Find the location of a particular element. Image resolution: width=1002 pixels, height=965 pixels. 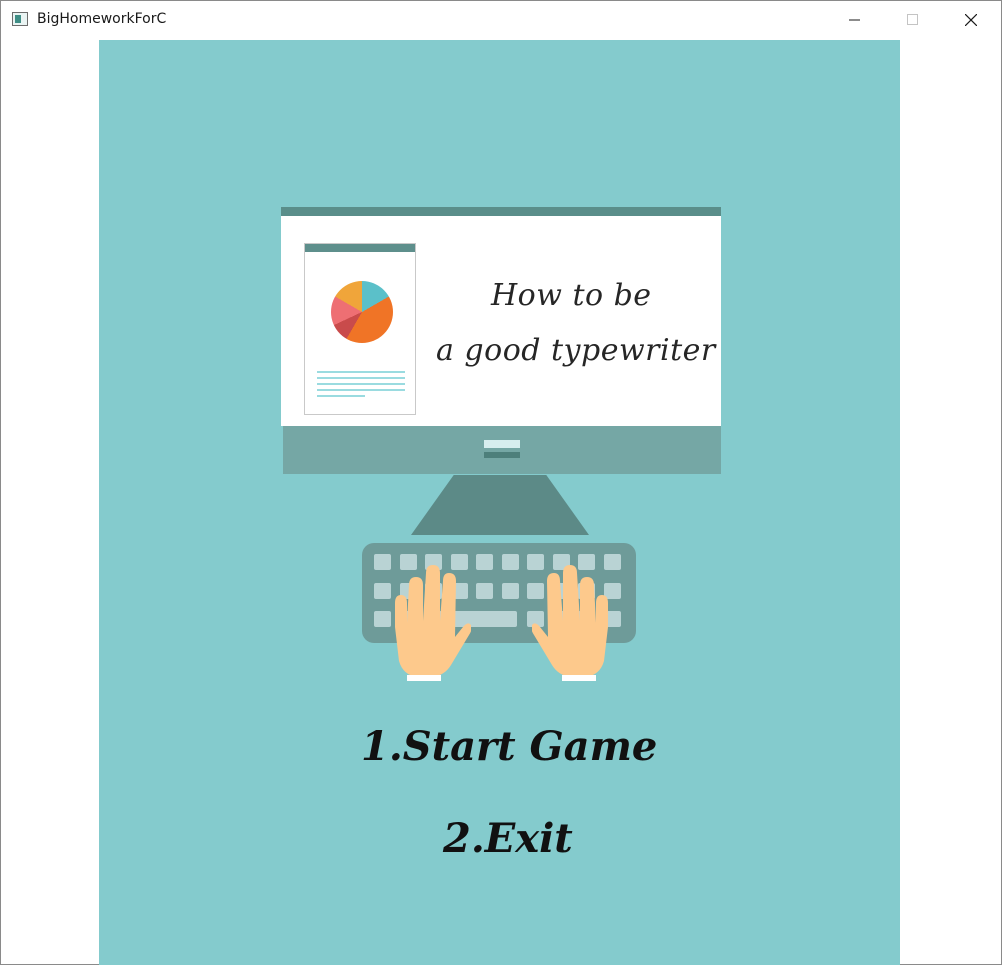

minimize-button is located at coordinates (855, 20).